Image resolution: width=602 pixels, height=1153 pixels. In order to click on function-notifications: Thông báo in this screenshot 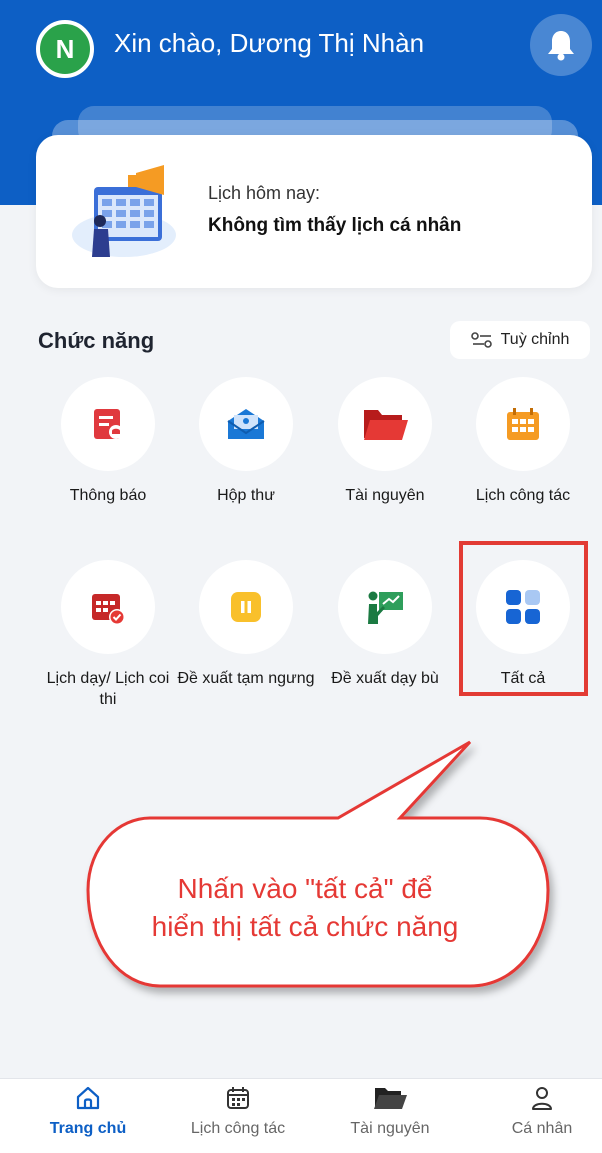, I will do `click(108, 441)`.